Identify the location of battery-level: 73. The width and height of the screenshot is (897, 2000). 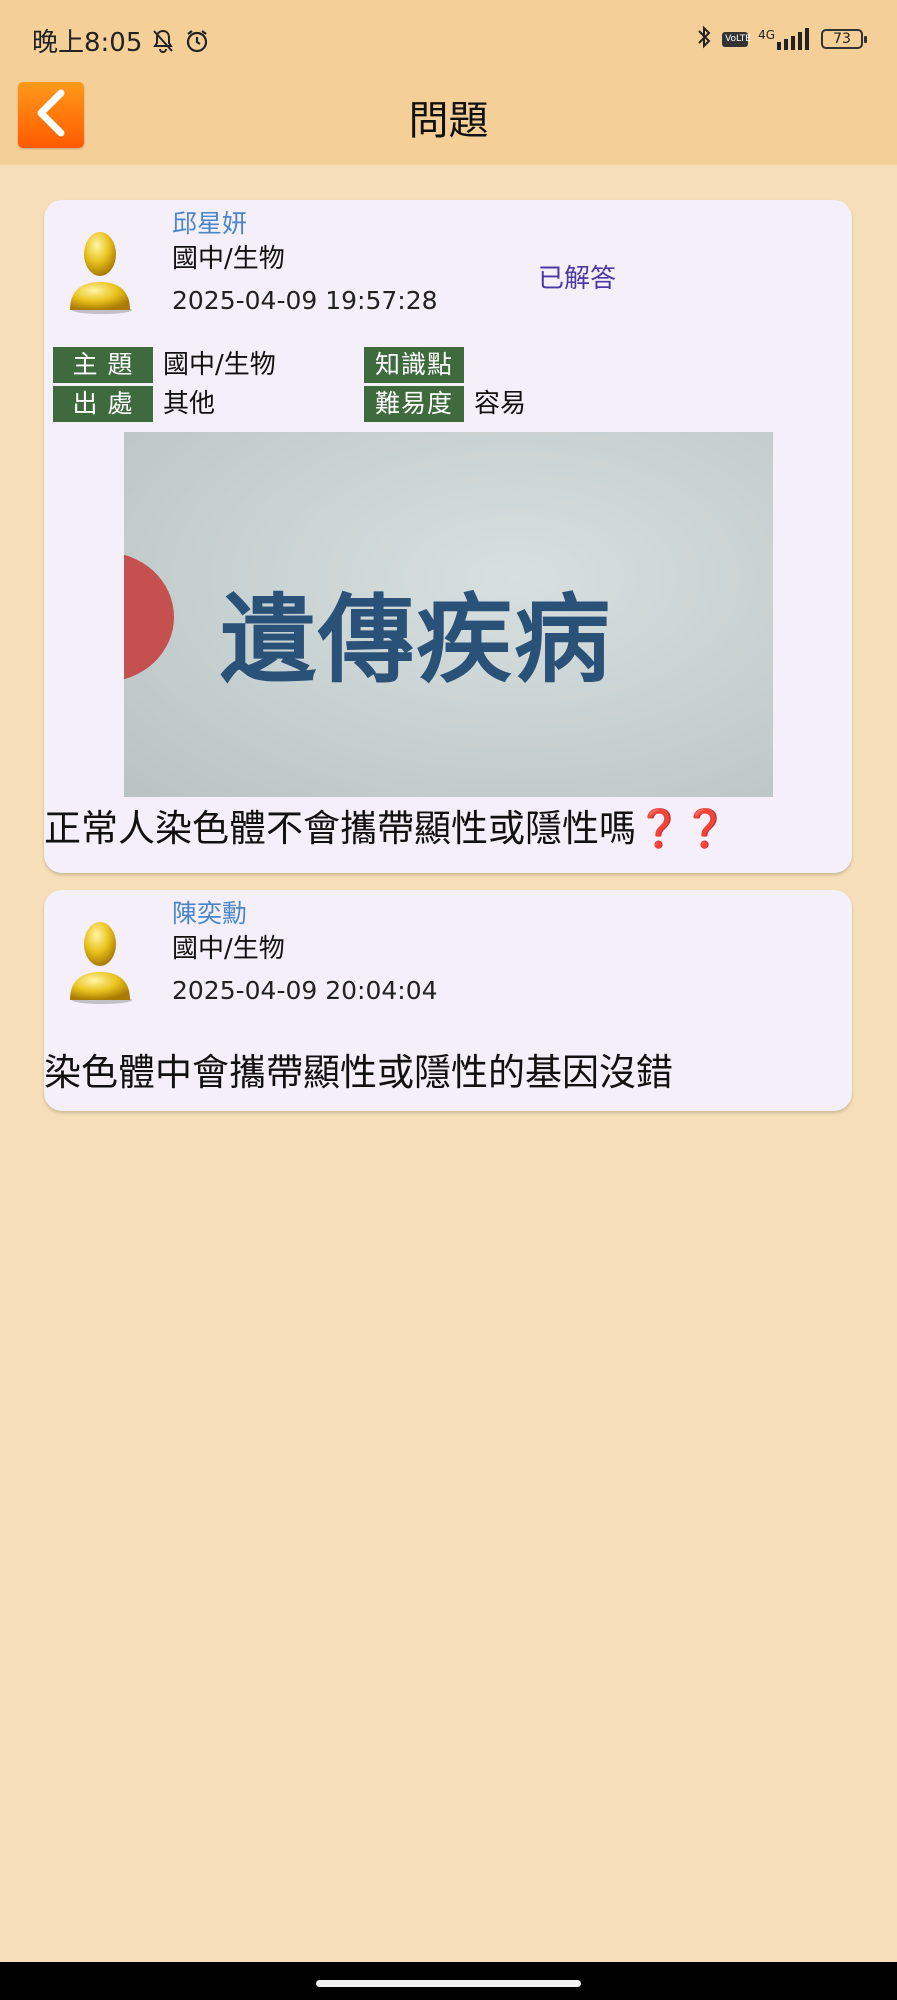
(842, 39).